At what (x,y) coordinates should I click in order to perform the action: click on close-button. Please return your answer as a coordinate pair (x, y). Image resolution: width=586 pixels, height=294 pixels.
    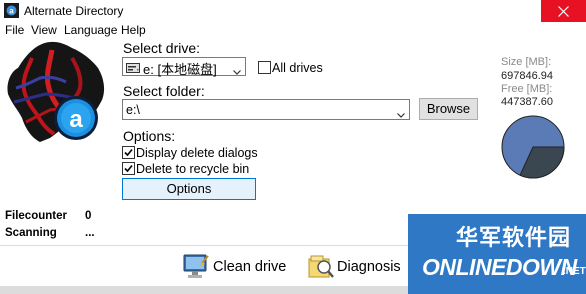
    Looking at the image, I should click on (563, 11).